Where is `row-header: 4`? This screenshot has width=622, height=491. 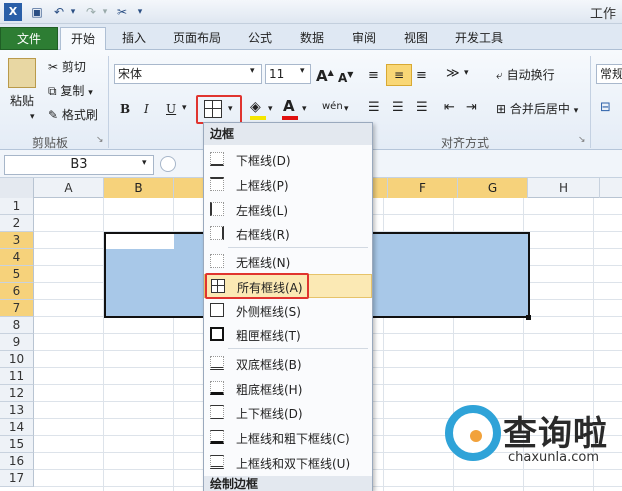 row-header: 4 is located at coordinates (17, 257).